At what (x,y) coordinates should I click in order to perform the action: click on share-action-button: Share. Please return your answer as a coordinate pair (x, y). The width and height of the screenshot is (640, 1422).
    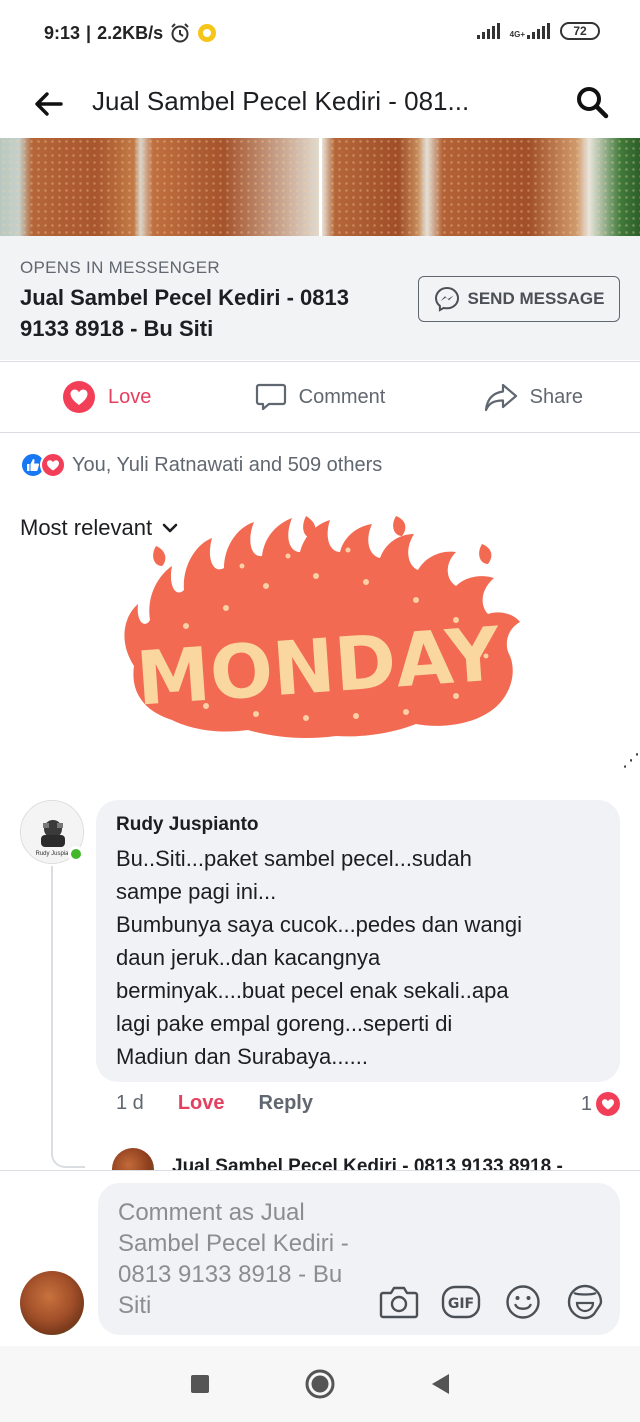
    Looking at the image, I should click on (533, 397).